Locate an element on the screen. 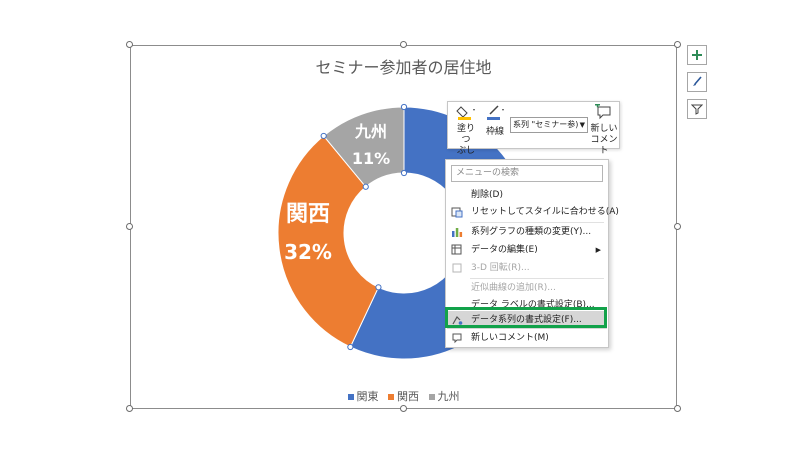 The image size is (811, 455). menu-item-label: リセットしてスタイルに合わせる(A) is located at coordinates (545, 212).